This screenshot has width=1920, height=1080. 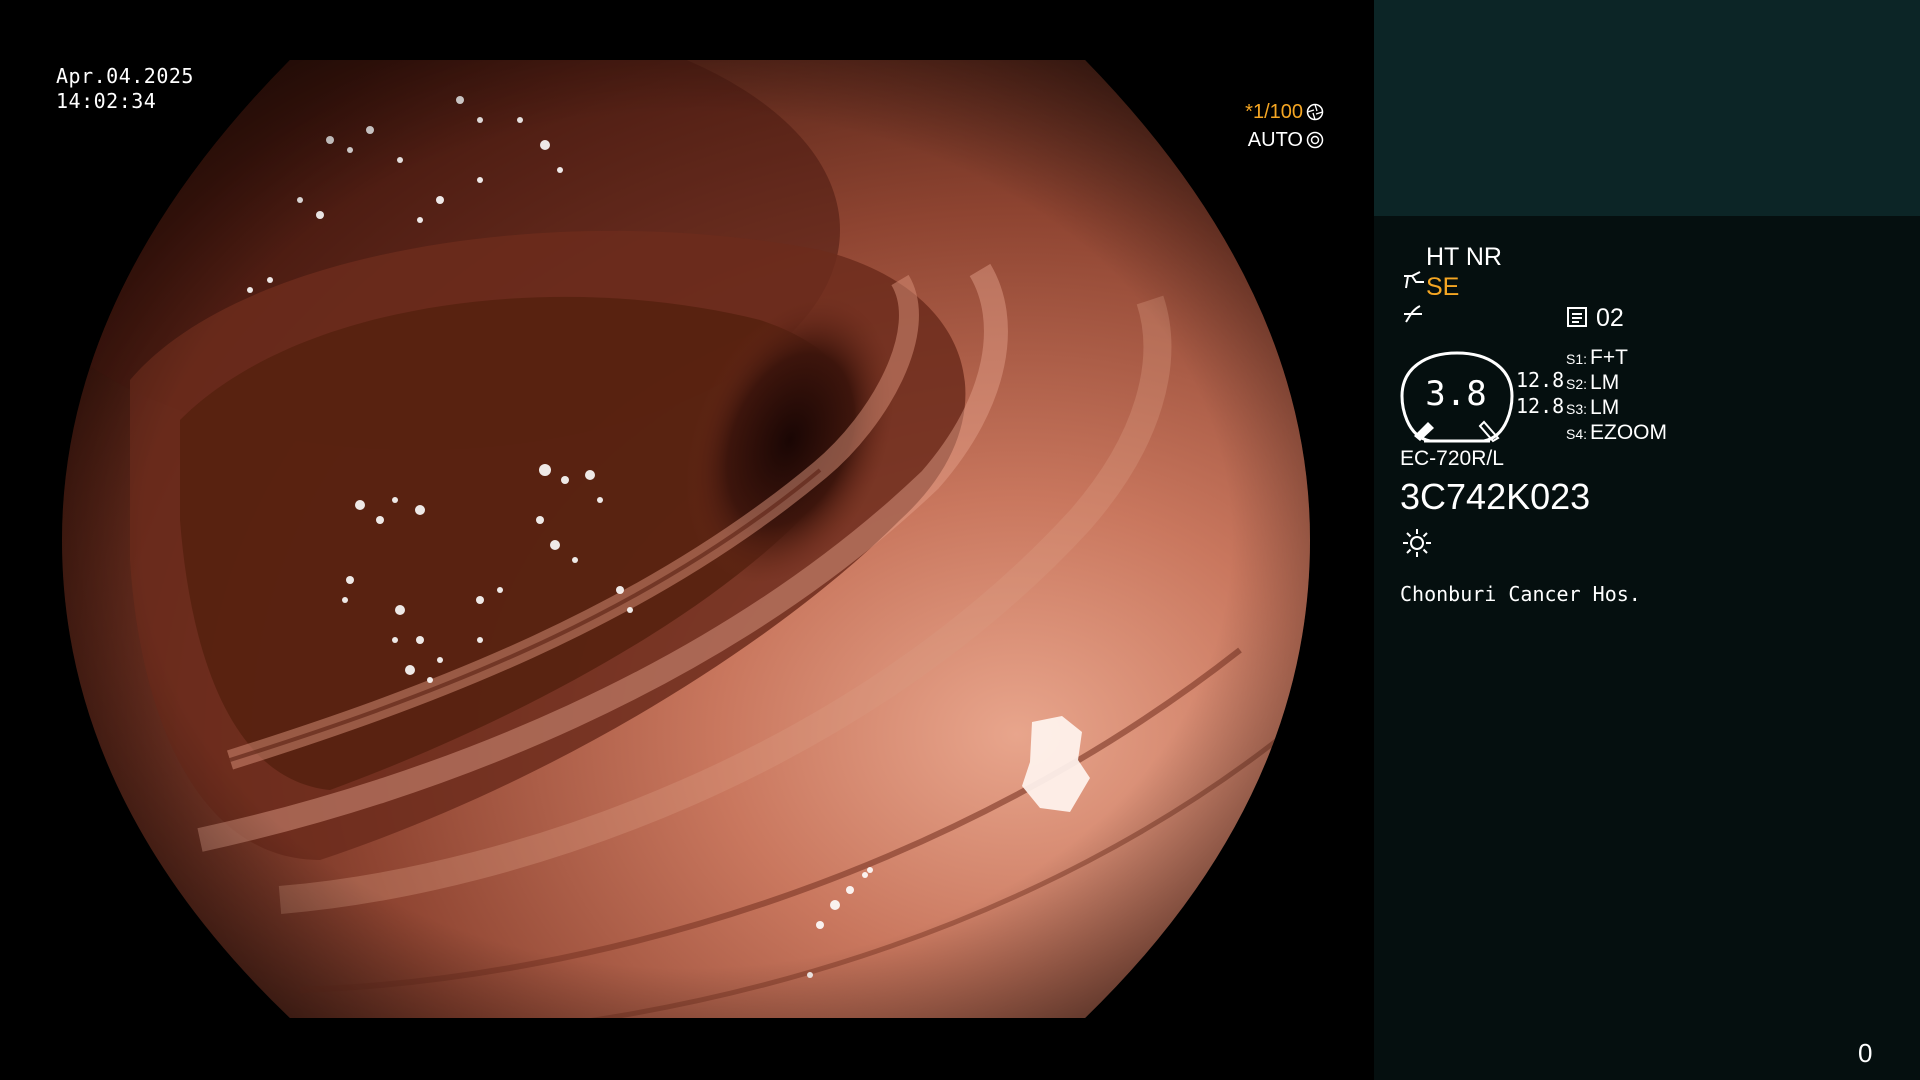 What do you see at coordinates (1413, 316) in the screenshot?
I see `structure-enhancement-icon` at bounding box center [1413, 316].